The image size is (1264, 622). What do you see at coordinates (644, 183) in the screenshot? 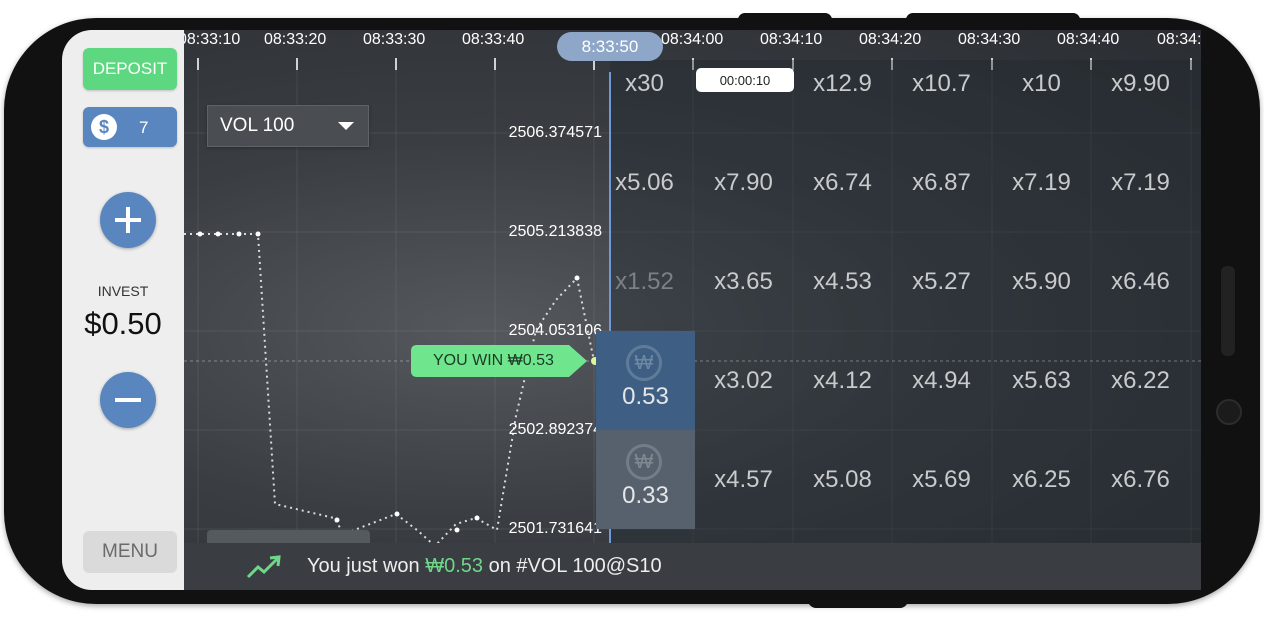
I see `multiplier-cell: x5.06` at bounding box center [644, 183].